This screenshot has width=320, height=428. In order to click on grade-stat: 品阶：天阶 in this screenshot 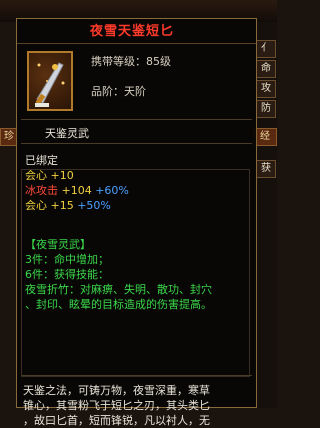, I will do `click(118, 91)`.